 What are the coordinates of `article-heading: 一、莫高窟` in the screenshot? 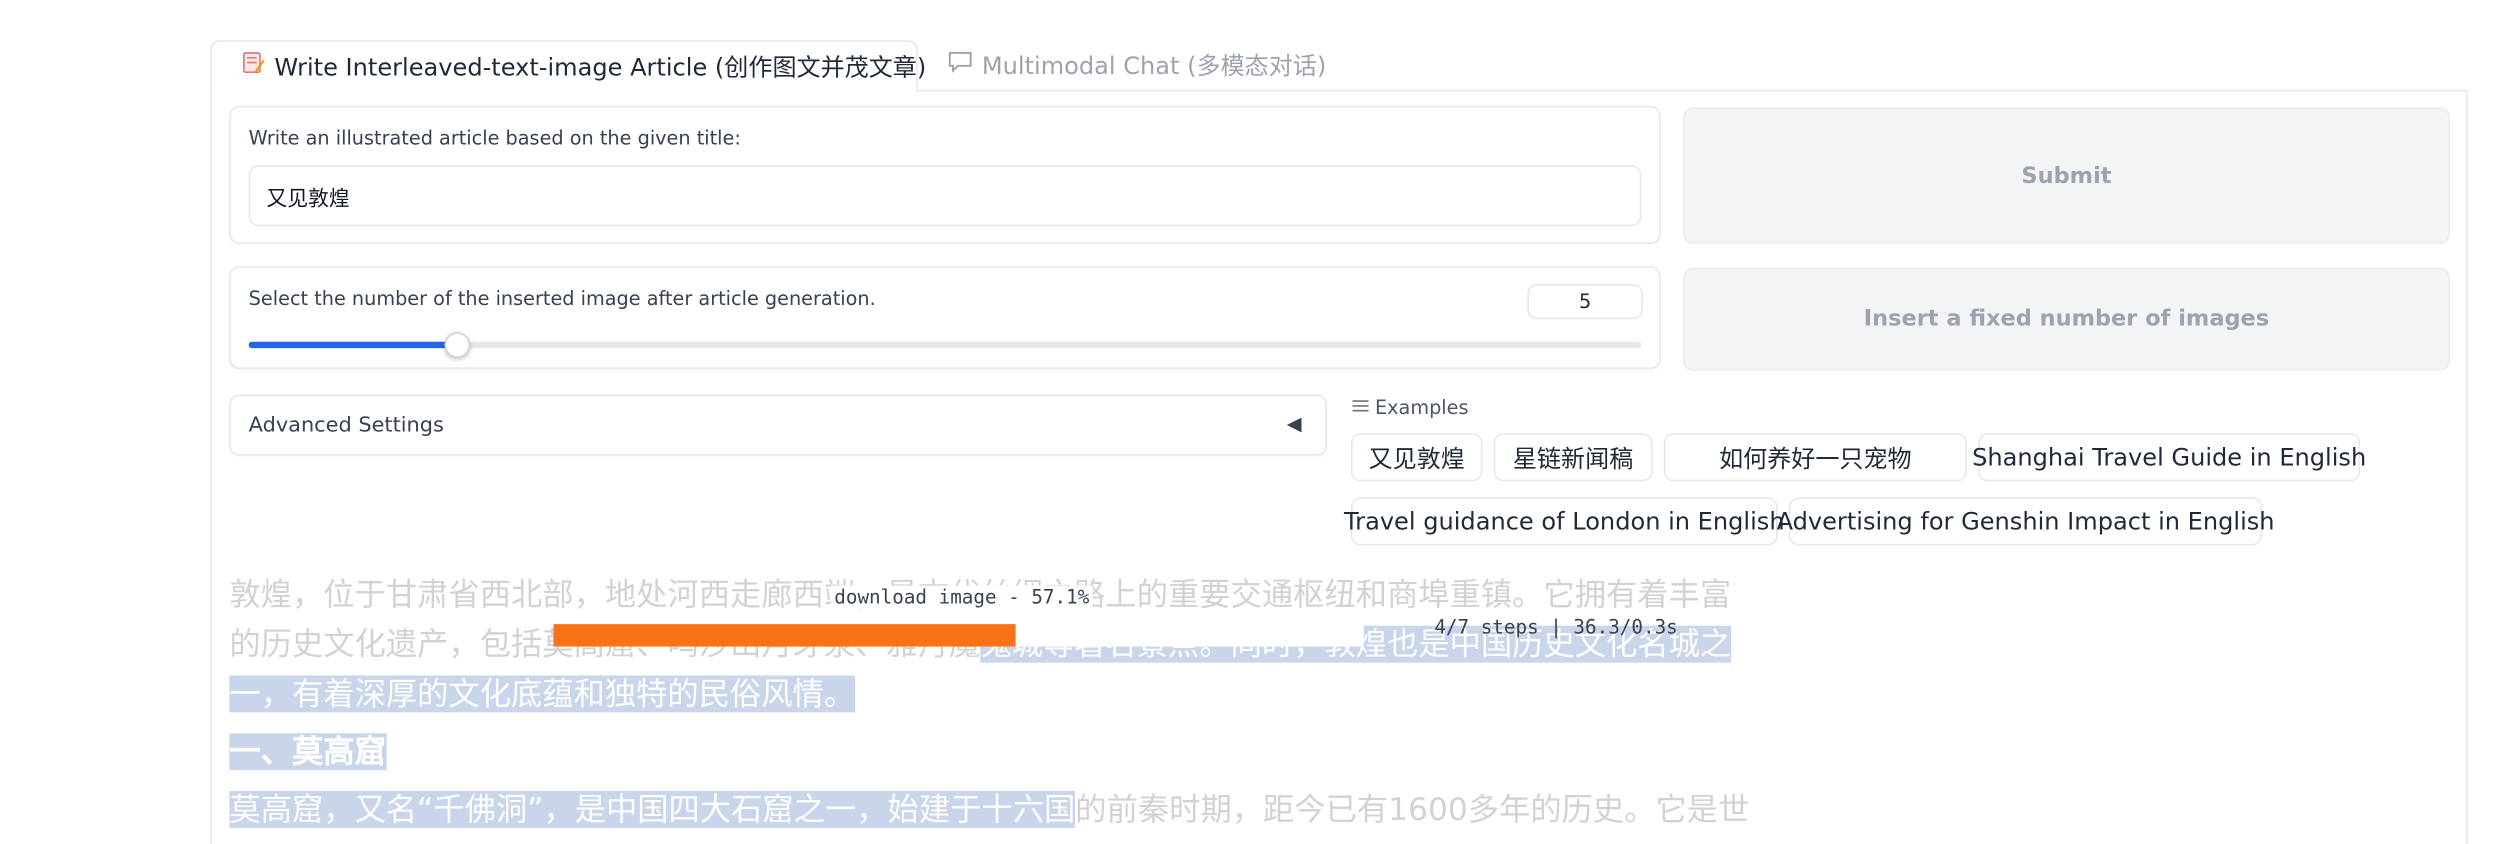 It's located at (307, 752).